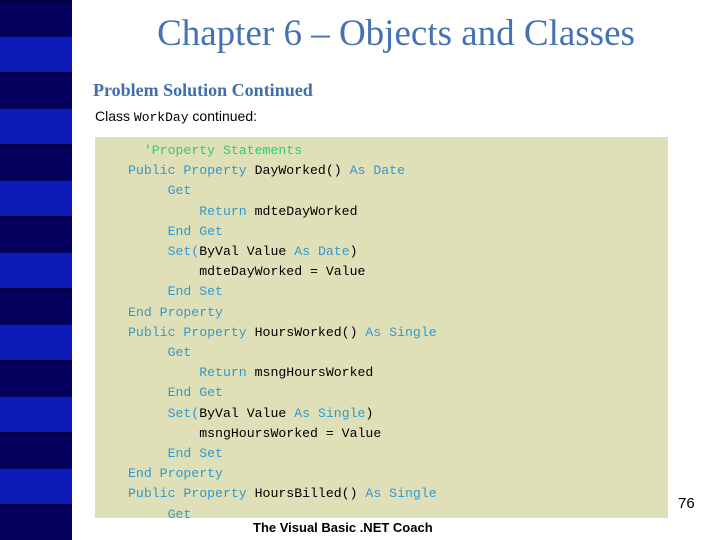 The width and height of the screenshot is (720, 540). Describe the element at coordinates (247, 272) in the screenshot. I see `code-token: mdteDayWorked = Value` at that location.